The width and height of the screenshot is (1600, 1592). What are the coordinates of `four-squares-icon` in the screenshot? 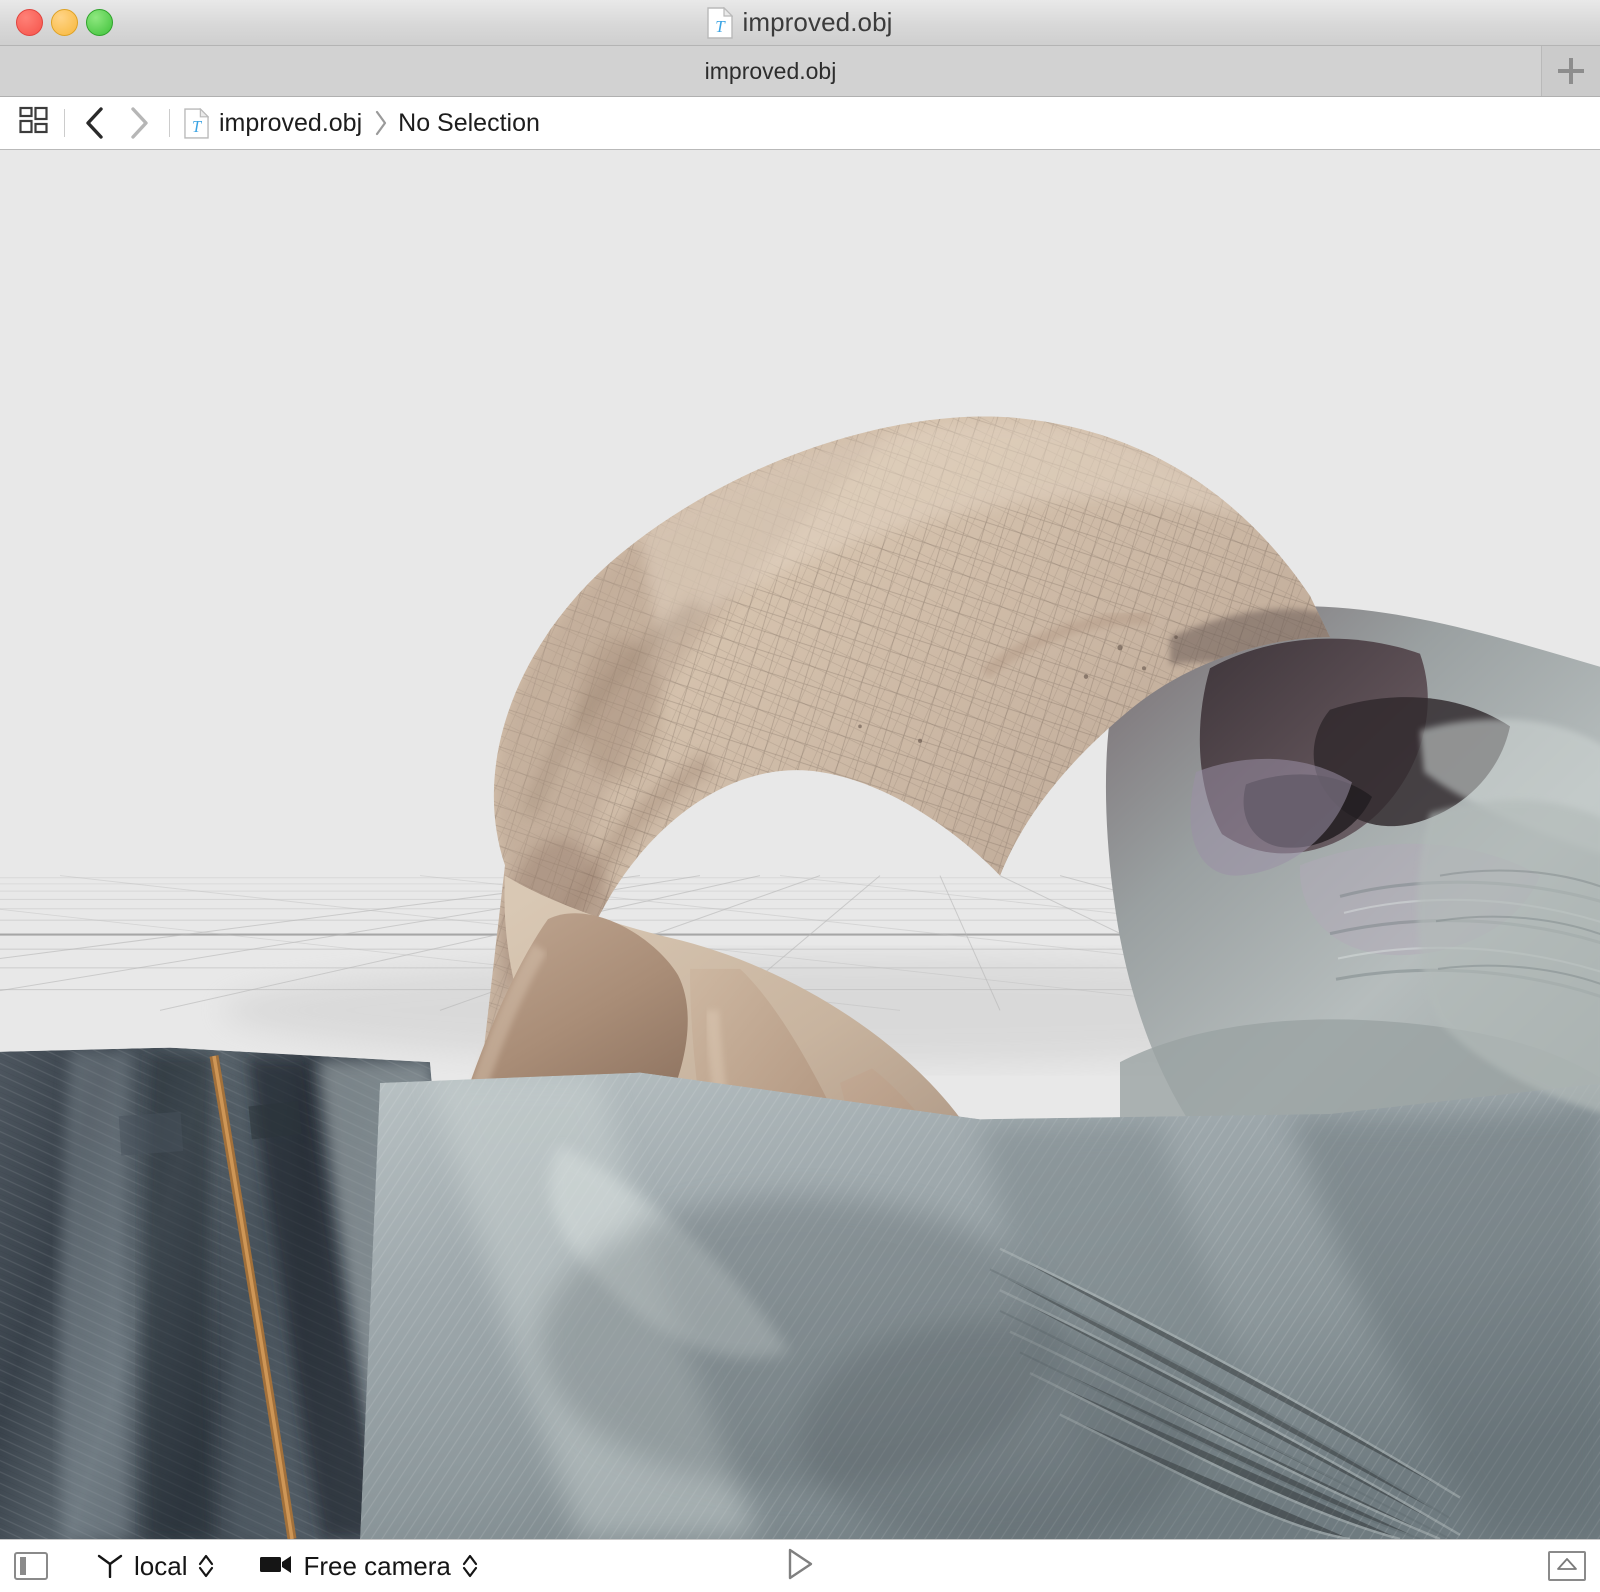 It's located at (34, 123).